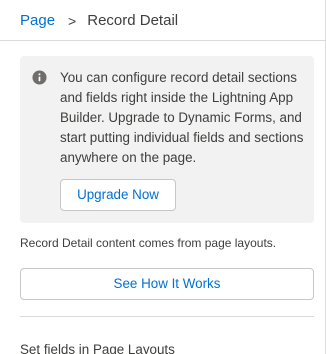 The image size is (326, 354). I want to click on breadcrumb-current: Record Detail, so click(133, 20).